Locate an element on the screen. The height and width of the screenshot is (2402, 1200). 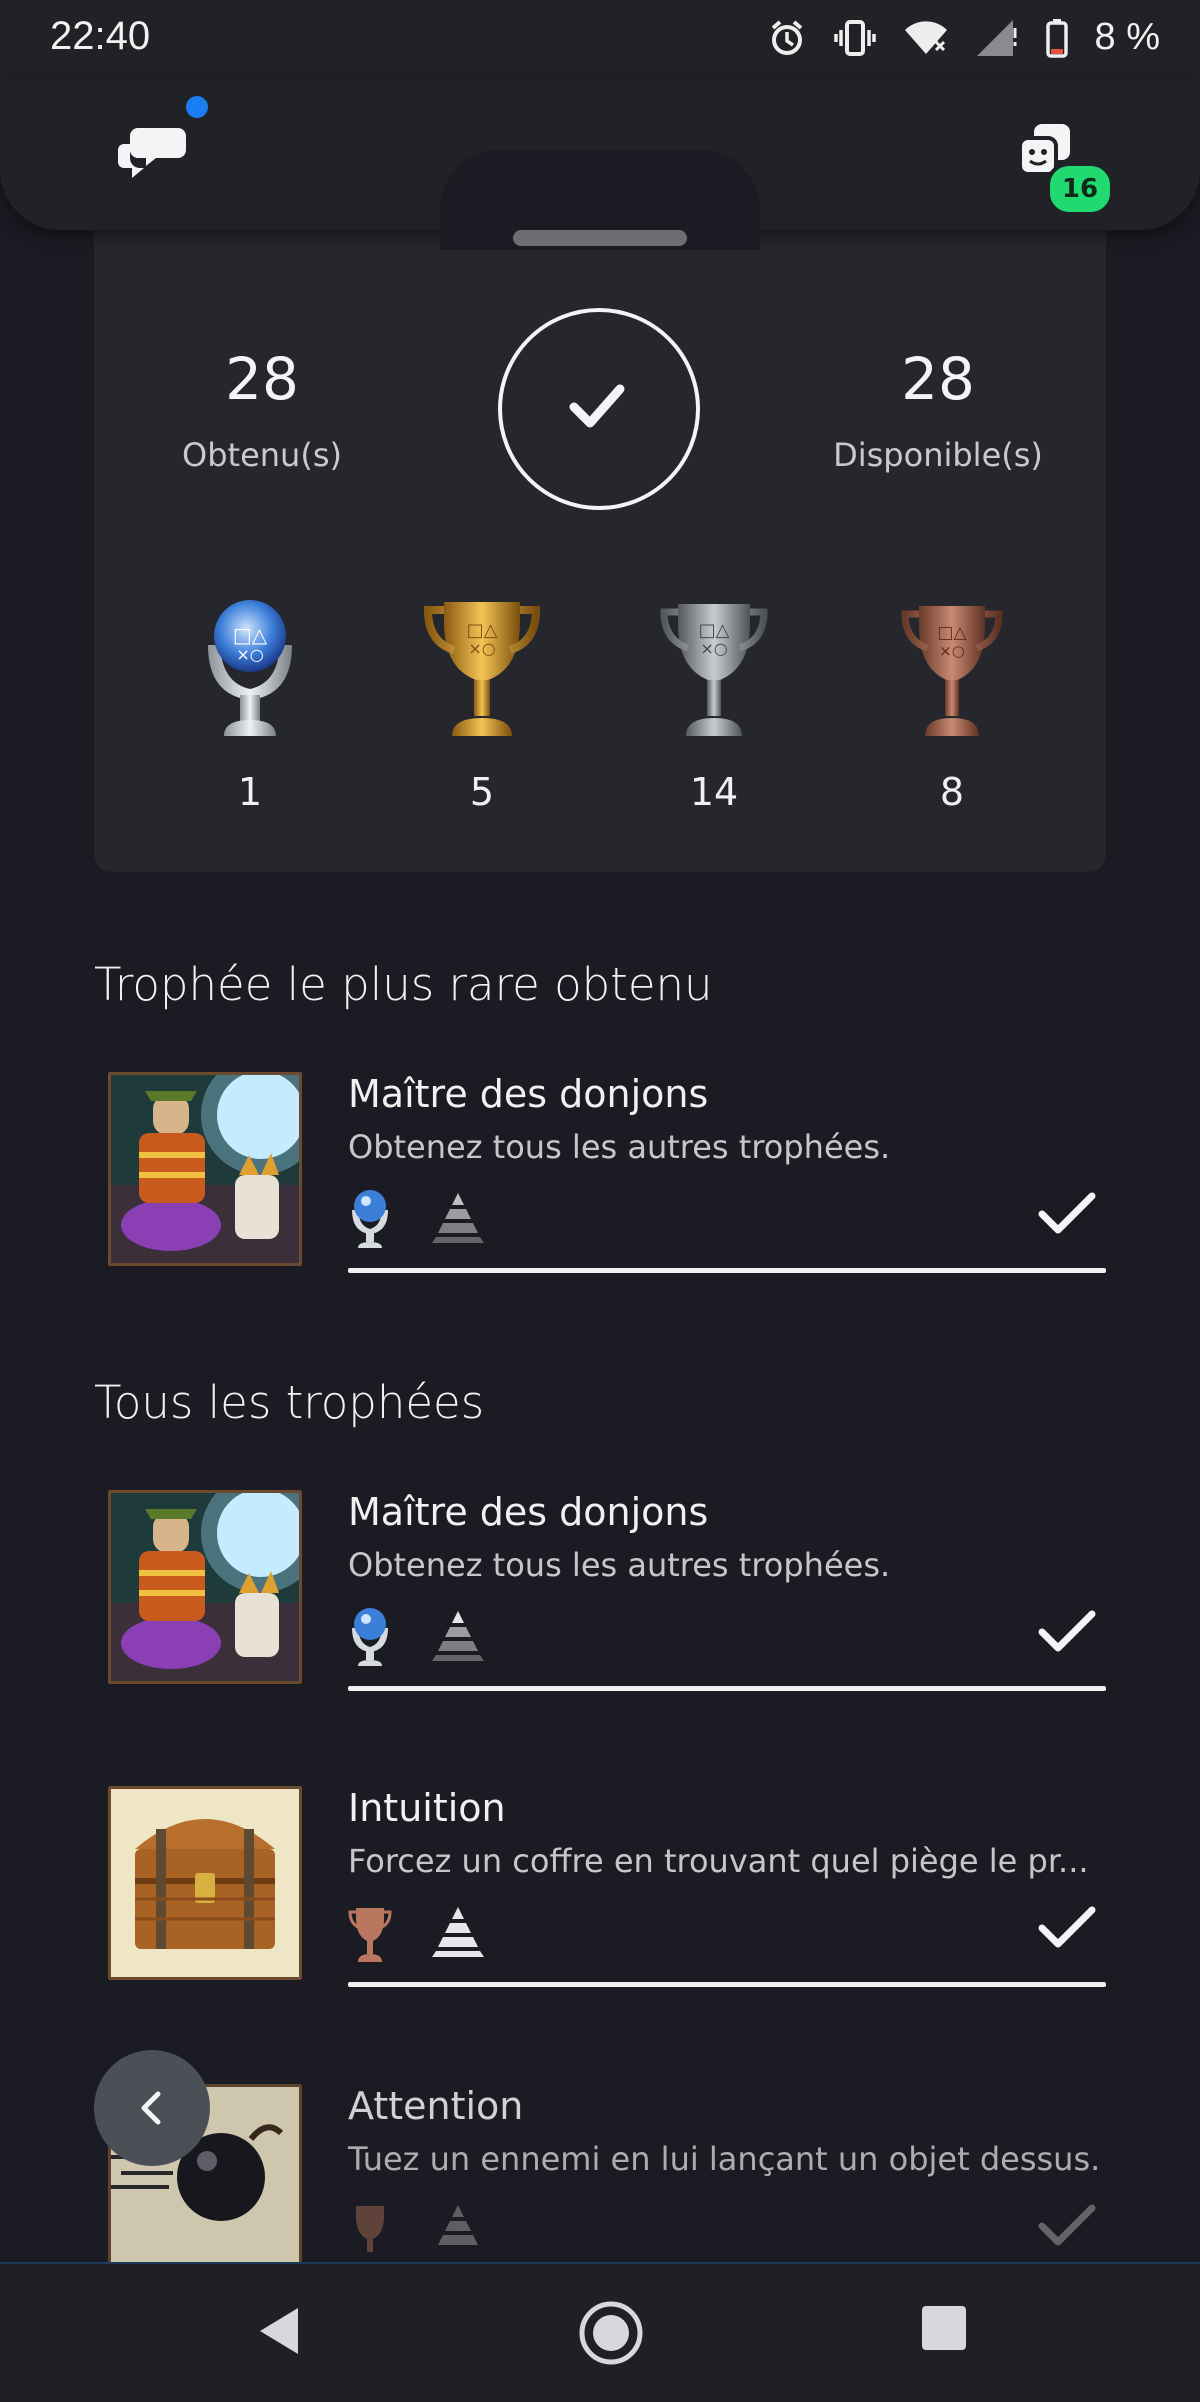
silver-count: 14 is located at coordinates (714, 792).